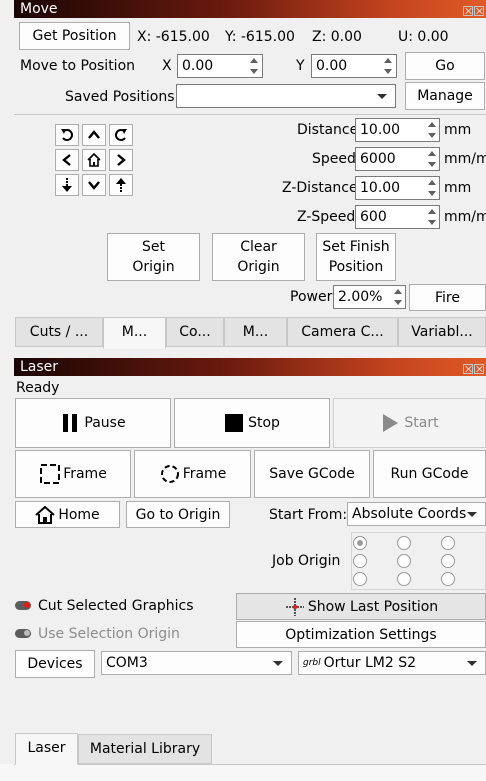  Describe the element at coordinates (404, 561) in the screenshot. I see `origin-center-radio` at that location.